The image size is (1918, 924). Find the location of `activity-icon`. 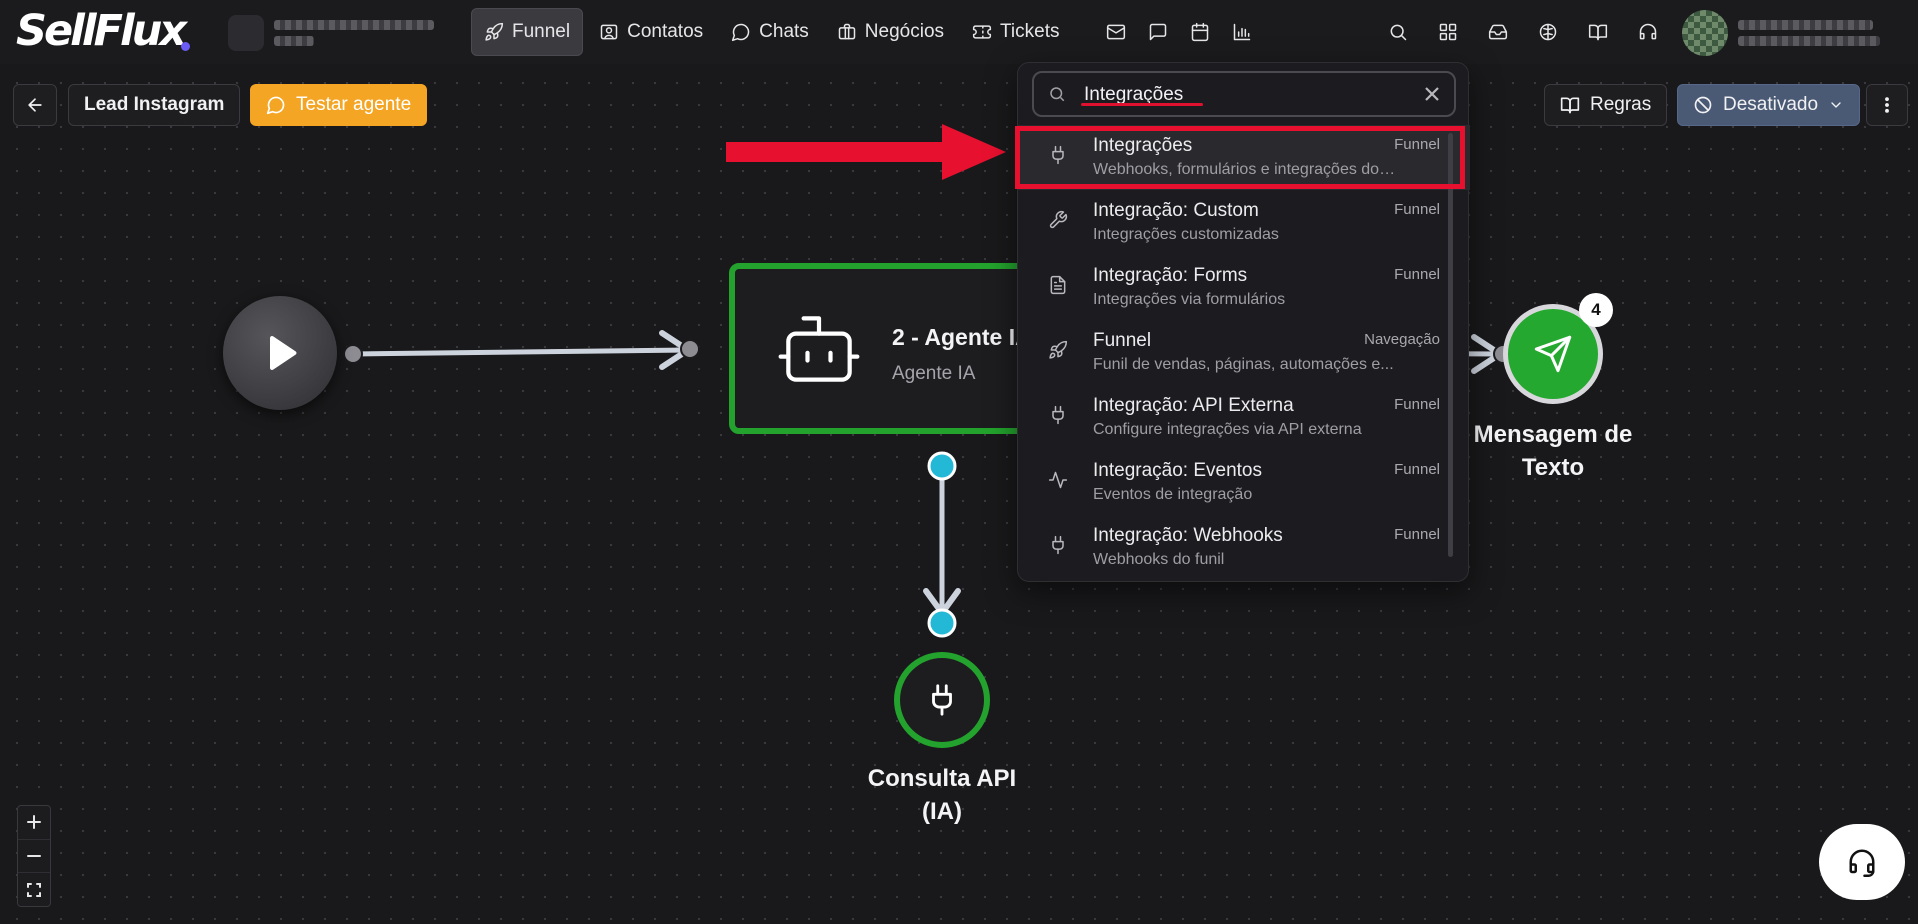

activity-icon is located at coordinates (1058, 480).